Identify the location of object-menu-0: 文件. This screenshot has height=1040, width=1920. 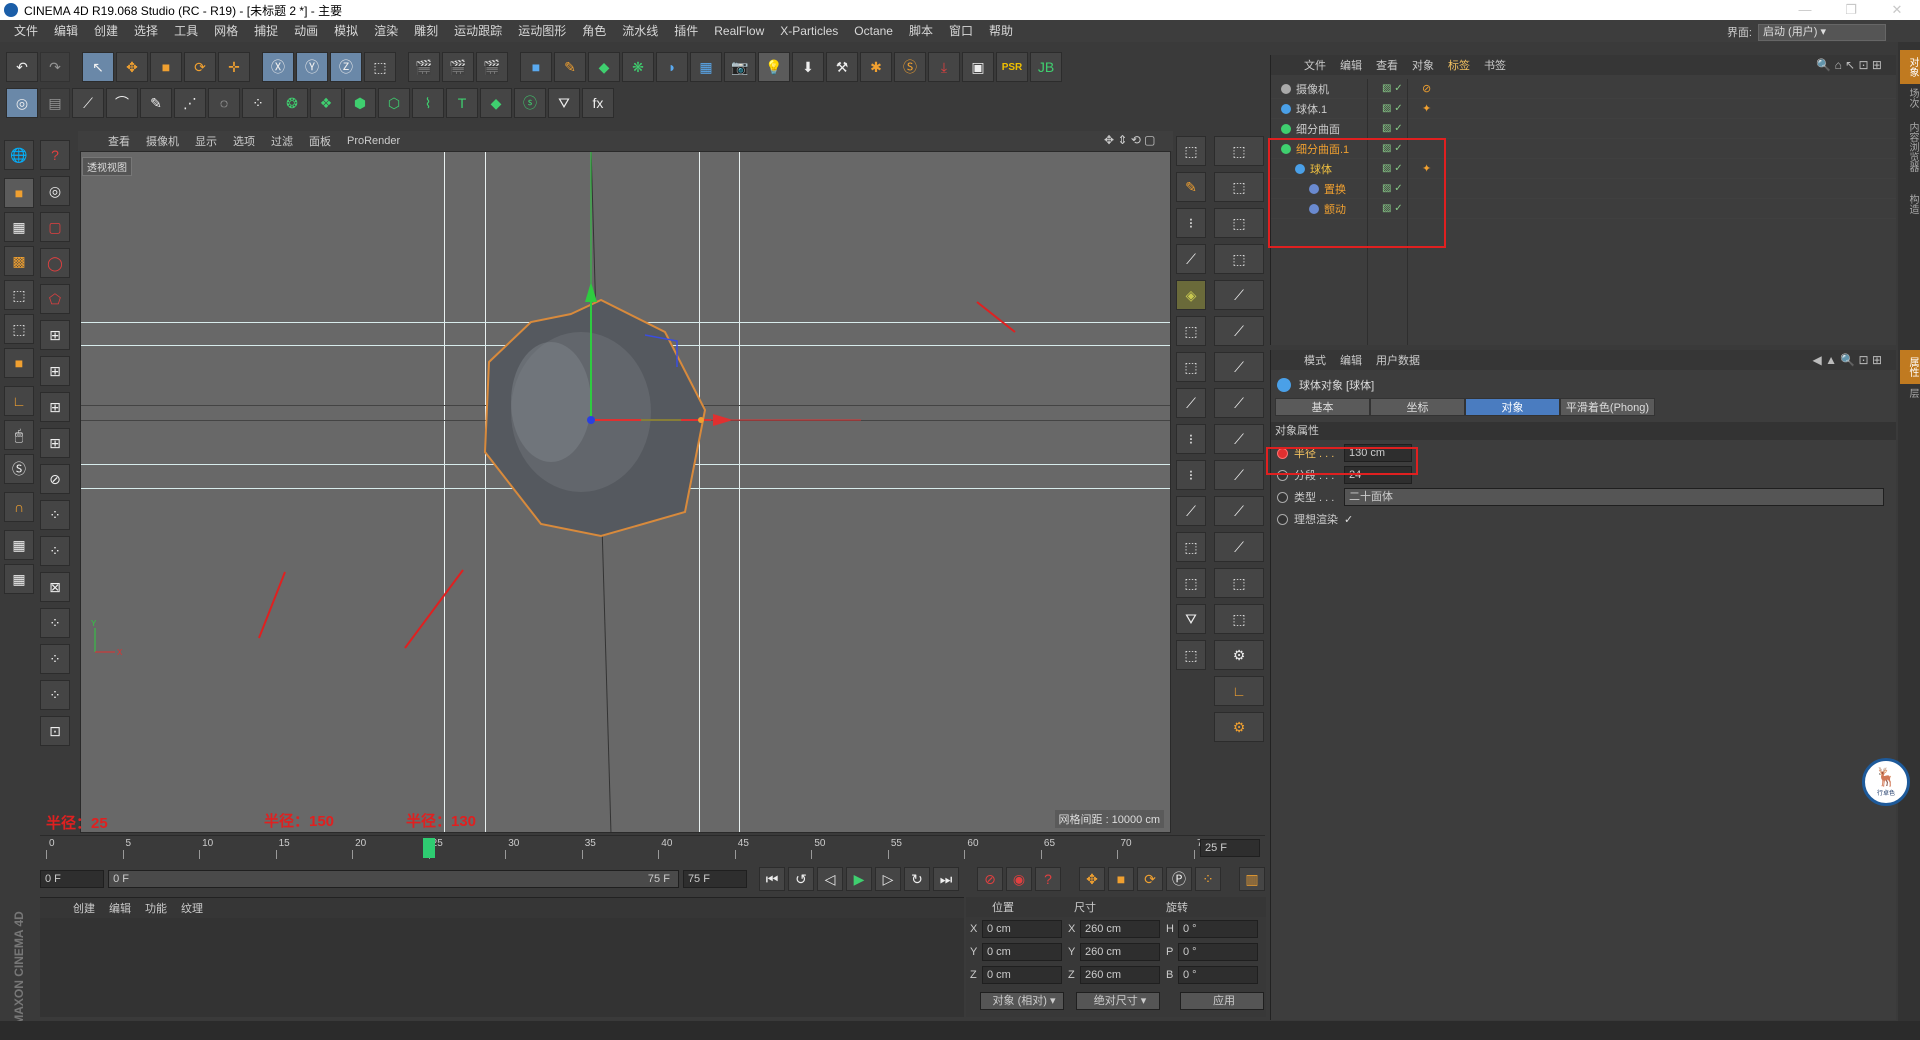
(1315, 65).